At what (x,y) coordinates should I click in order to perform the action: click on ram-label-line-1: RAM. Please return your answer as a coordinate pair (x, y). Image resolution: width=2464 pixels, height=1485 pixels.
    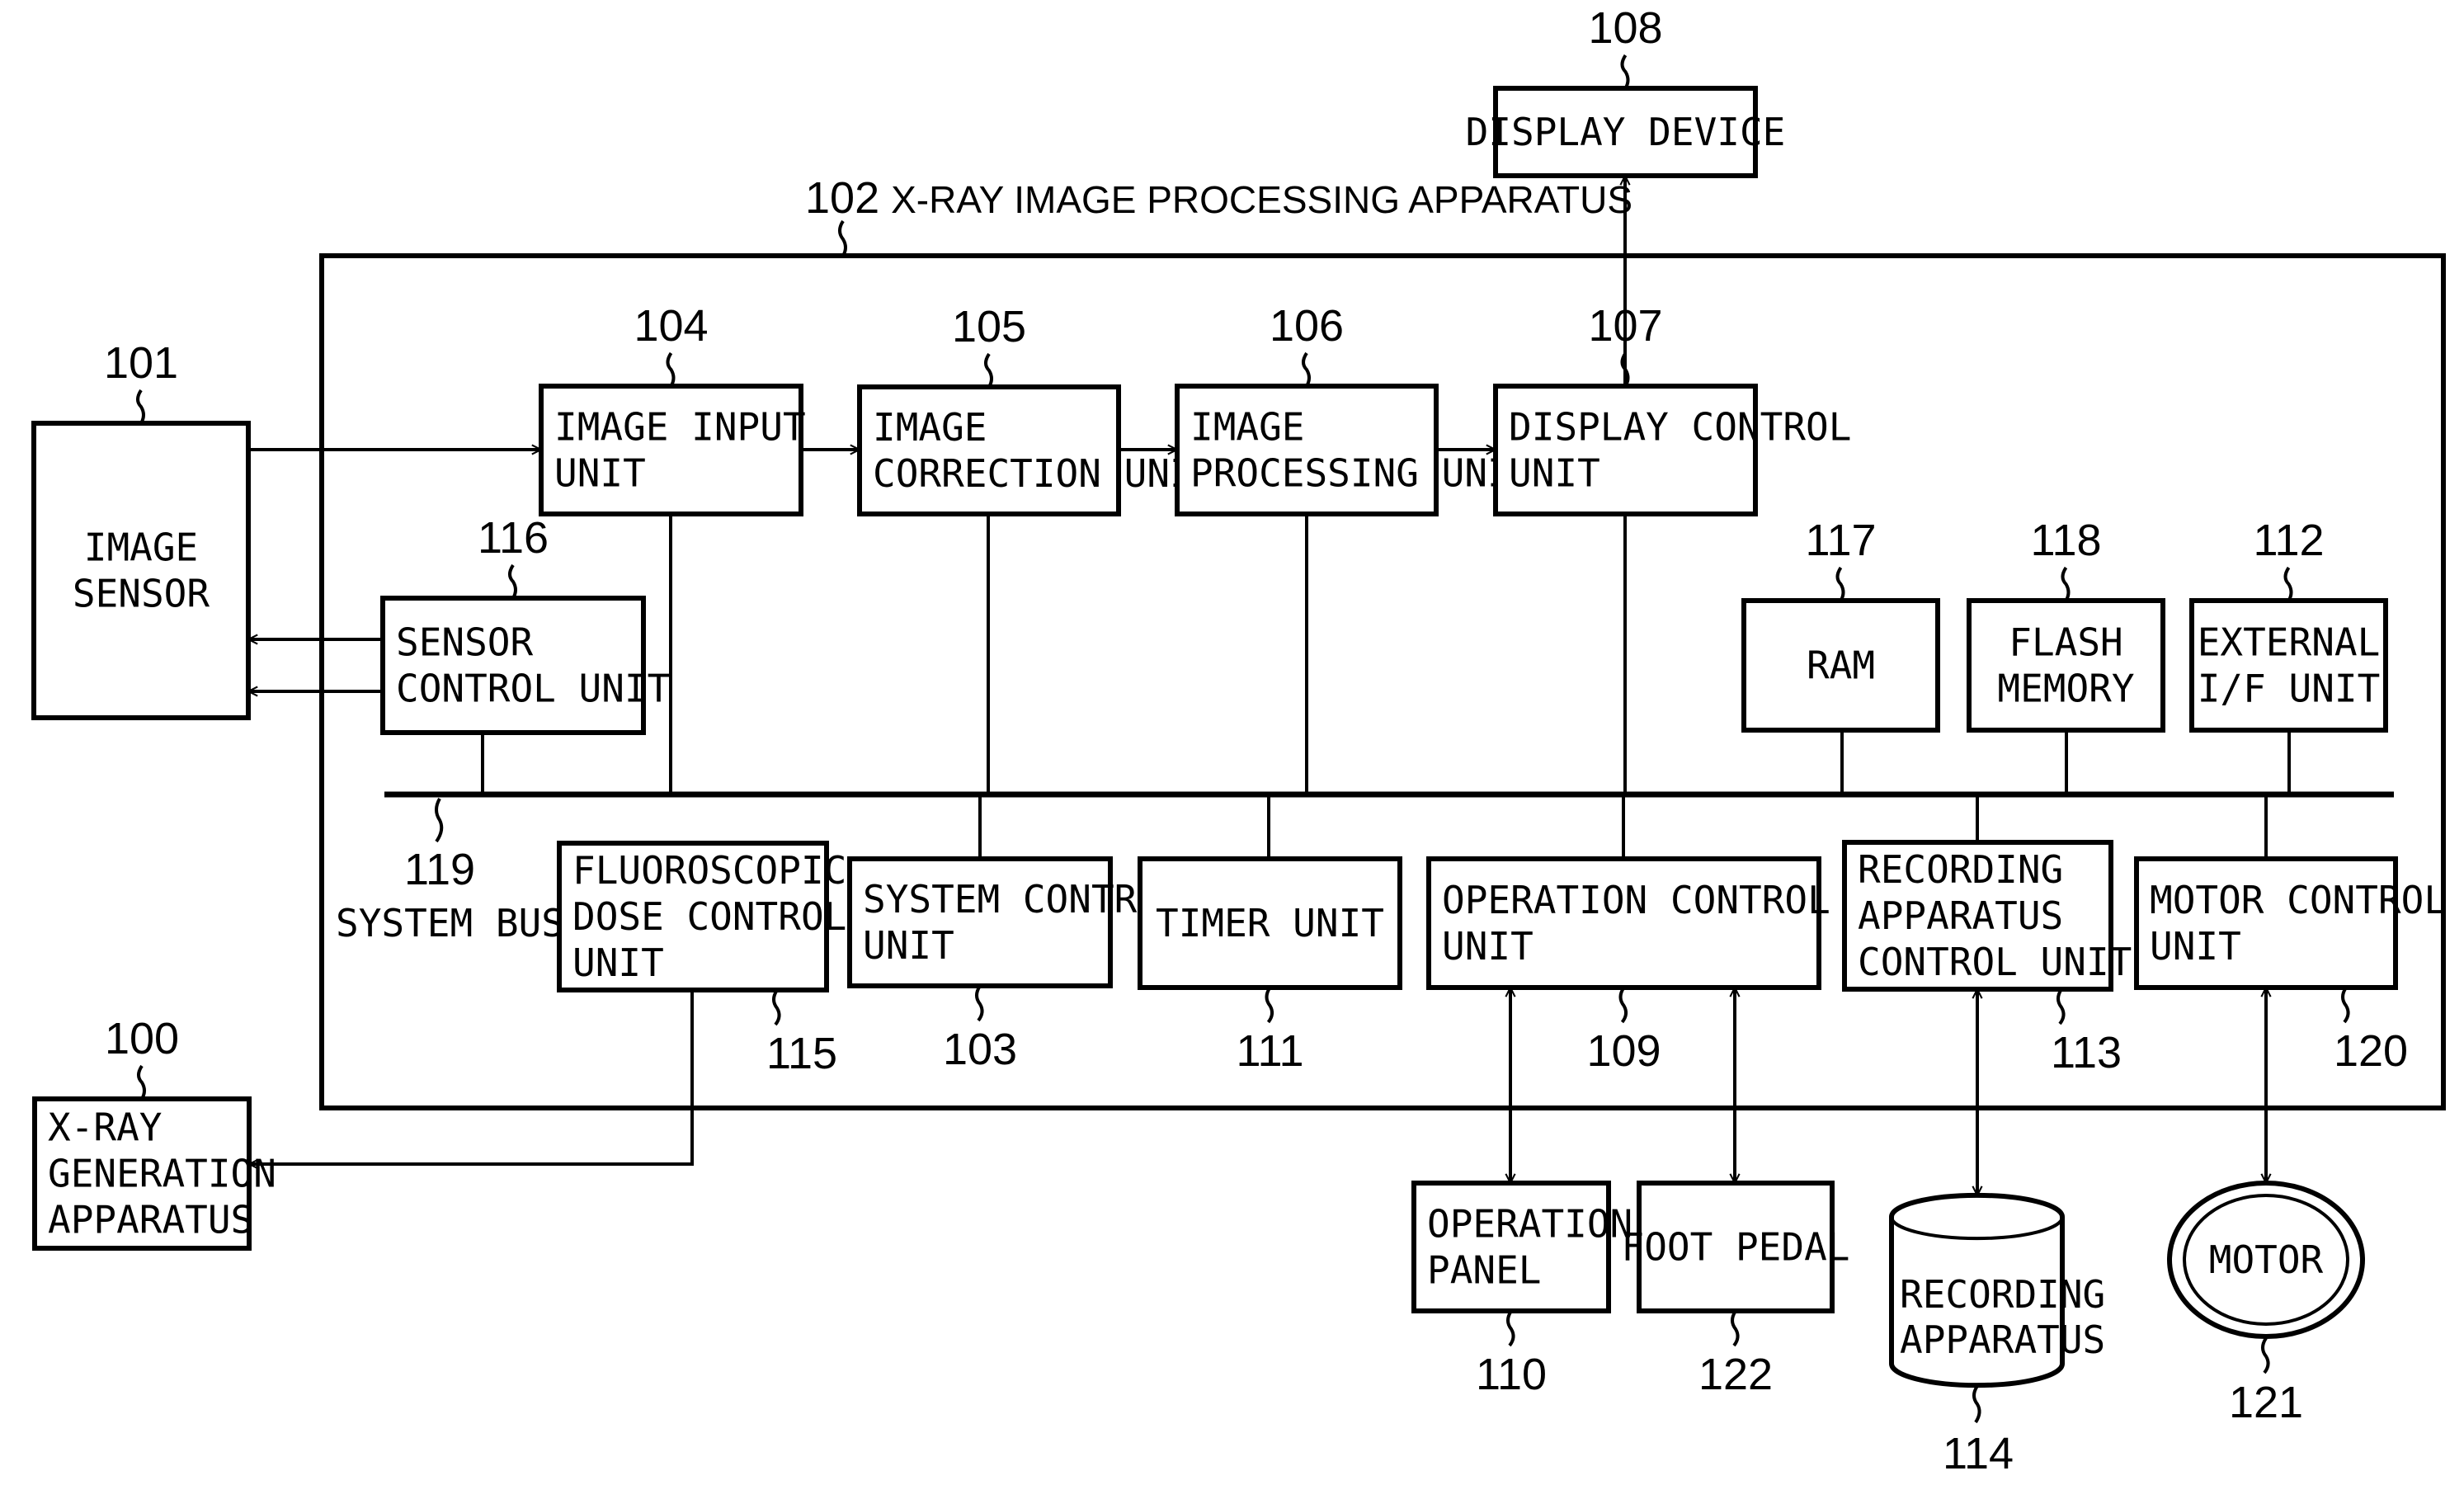
    Looking at the image, I should click on (1841, 666).